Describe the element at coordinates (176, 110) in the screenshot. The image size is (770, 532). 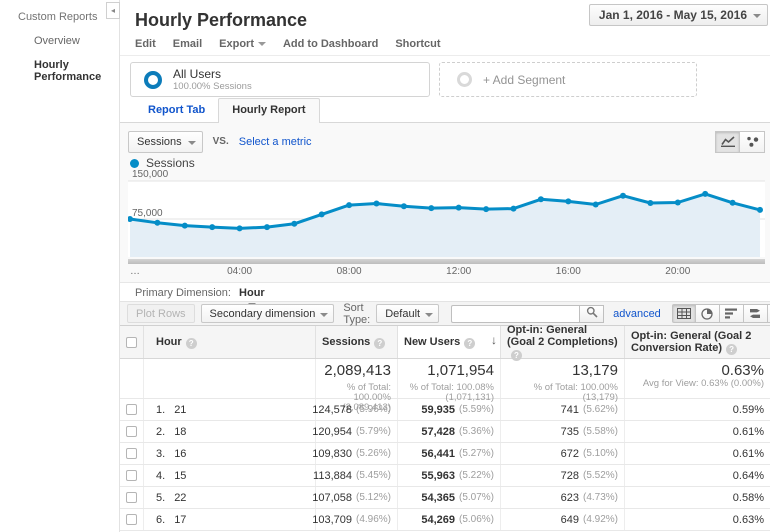
I see `tab-report-tab: Report Tab` at that location.